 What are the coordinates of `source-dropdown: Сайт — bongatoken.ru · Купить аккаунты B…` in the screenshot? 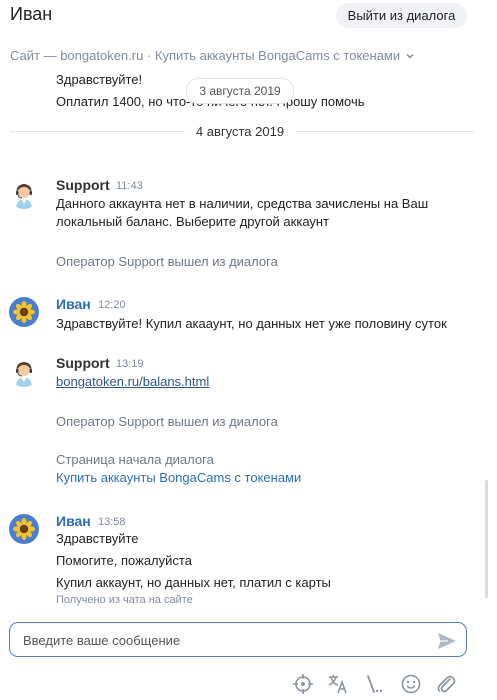 It's located at (212, 55).